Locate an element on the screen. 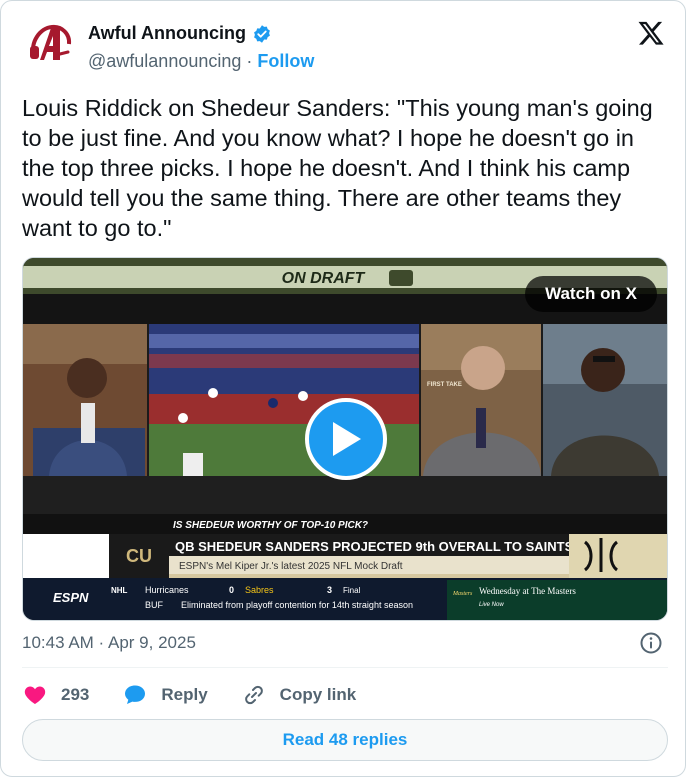 Image resolution: width=686 pixels, height=777 pixels. ticker-team2: Sabres is located at coordinates (259, 590).